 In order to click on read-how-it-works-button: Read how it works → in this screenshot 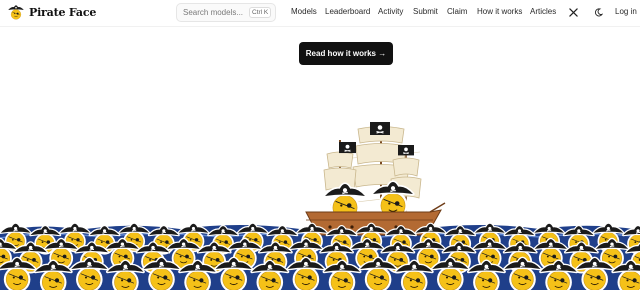, I will do `click(346, 53)`.